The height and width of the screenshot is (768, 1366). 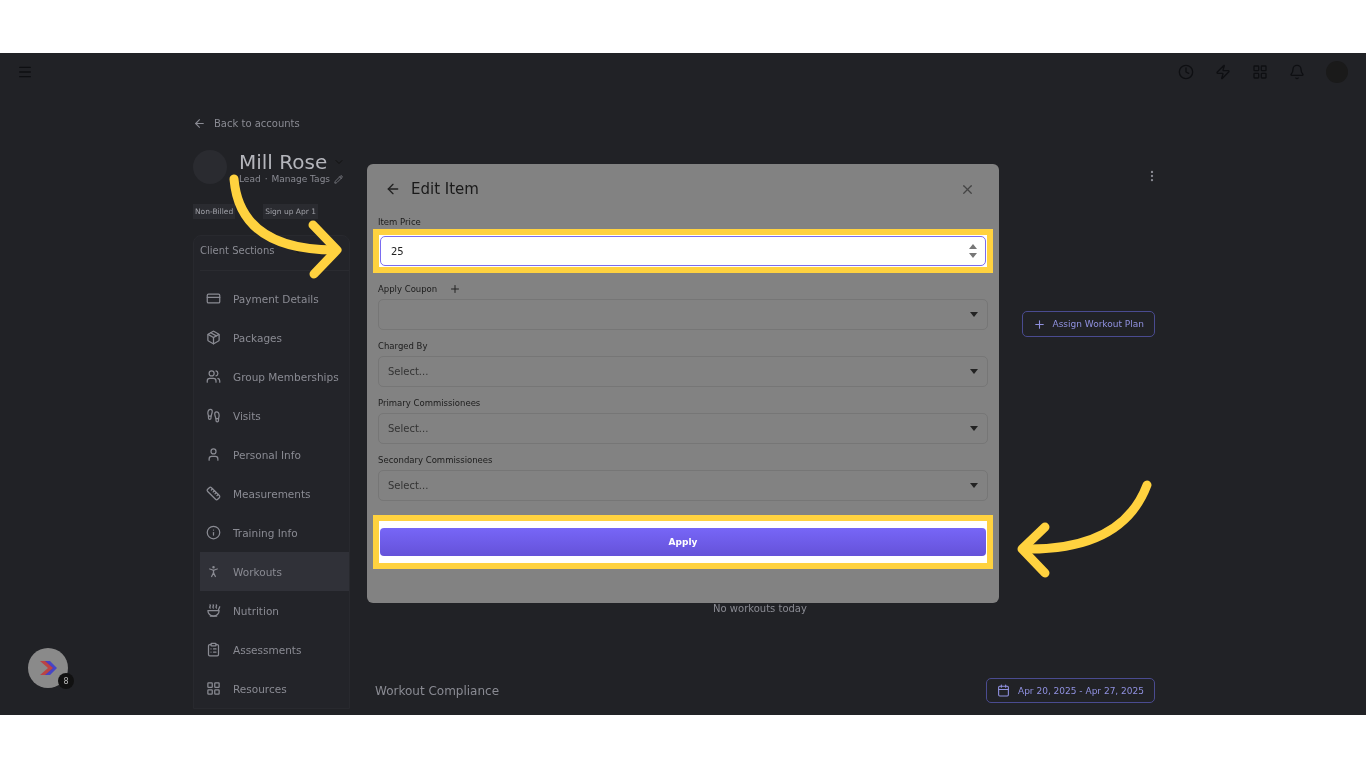 What do you see at coordinates (274, 337) in the screenshot?
I see `sidebar-item: Packages` at bounding box center [274, 337].